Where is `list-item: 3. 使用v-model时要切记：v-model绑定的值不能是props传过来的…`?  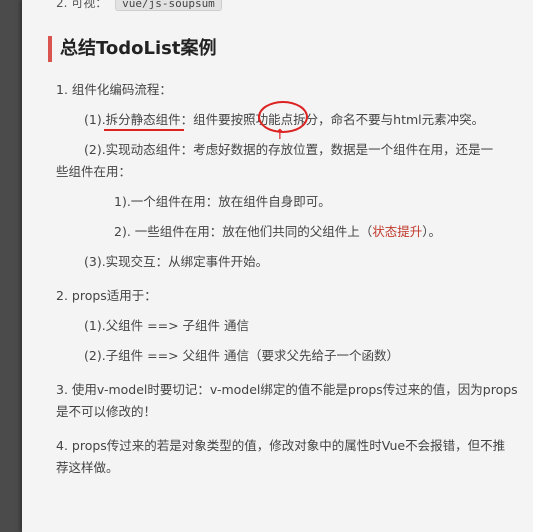 list-item: 3. 使用v-model时要切记：v-model绑定的值不能是props传过来的… is located at coordinates (287, 389).